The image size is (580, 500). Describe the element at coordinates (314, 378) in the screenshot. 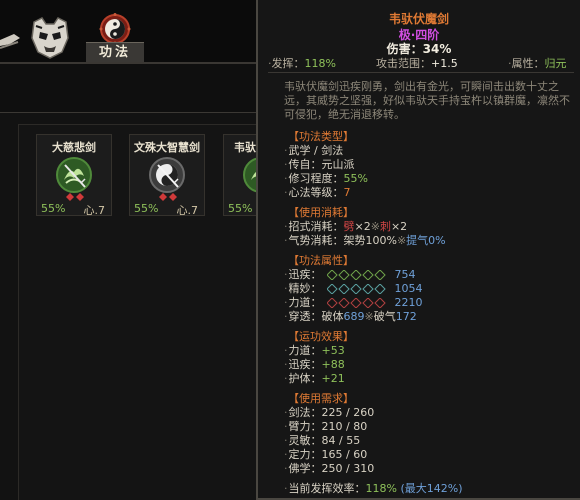

I see `effect-row: ·护体：+21` at that location.